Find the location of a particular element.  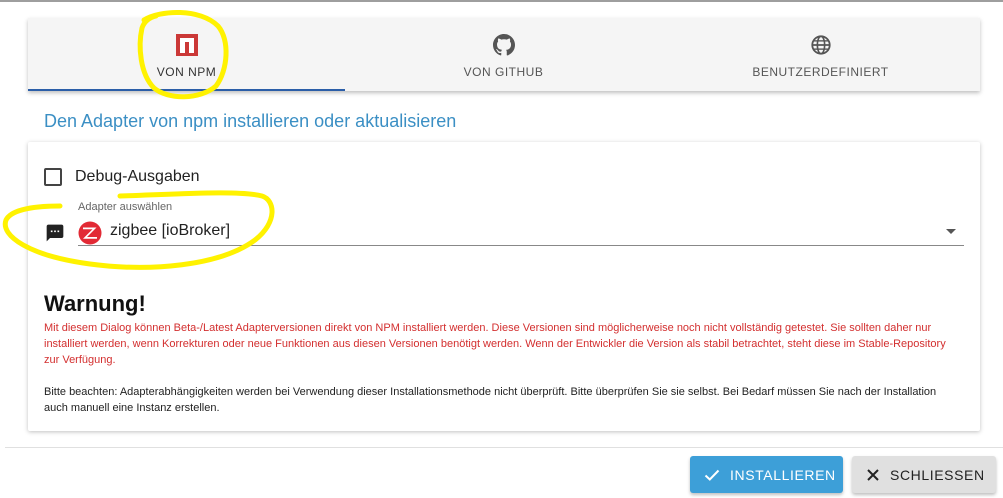

debug-checkbox is located at coordinates (53, 177).